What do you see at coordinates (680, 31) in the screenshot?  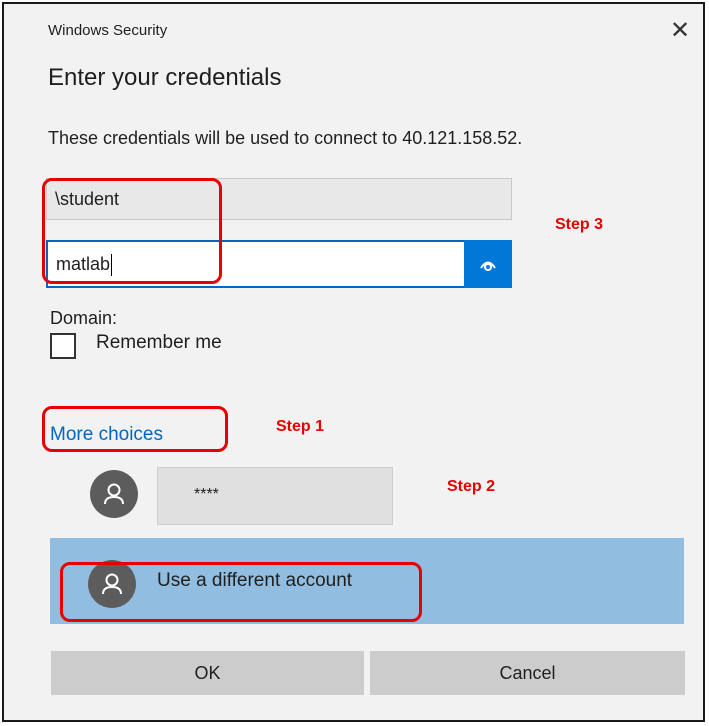 I see `close-icon: ✕` at bounding box center [680, 31].